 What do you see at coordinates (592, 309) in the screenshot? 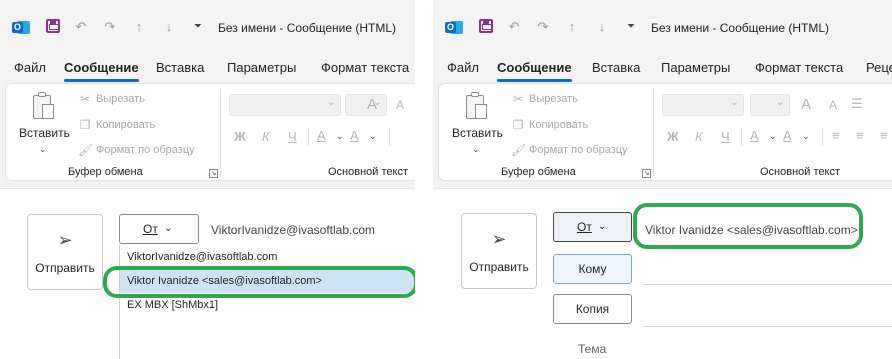
I see `cc-button: Копия` at bounding box center [592, 309].